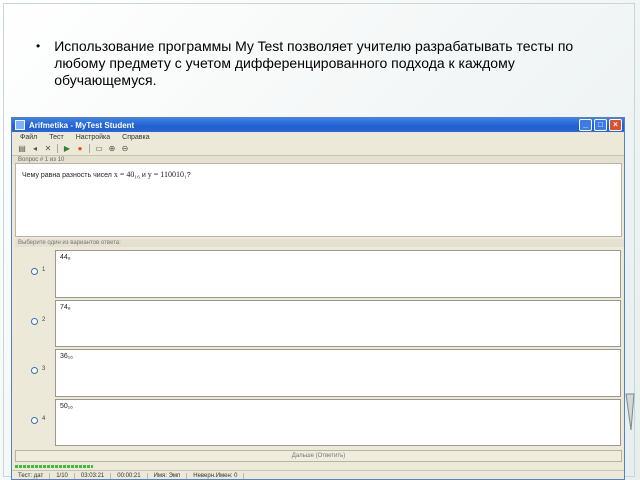 The width and height of the screenshot is (640, 480). What do you see at coordinates (99, 148) in the screenshot?
I see `comment-icon: ▭` at bounding box center [99, 148].